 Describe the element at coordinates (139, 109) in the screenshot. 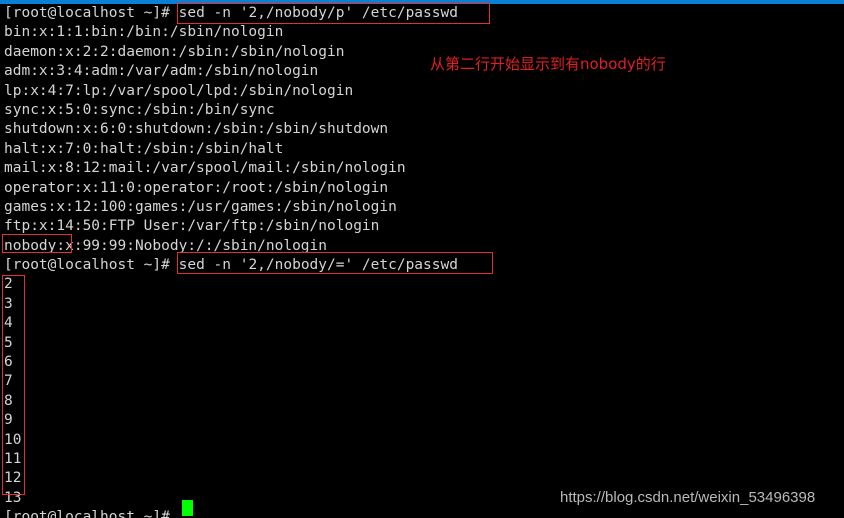

I see `output-text: sync:x:5:0:sync:/sbin:/bin/sync` at that location.